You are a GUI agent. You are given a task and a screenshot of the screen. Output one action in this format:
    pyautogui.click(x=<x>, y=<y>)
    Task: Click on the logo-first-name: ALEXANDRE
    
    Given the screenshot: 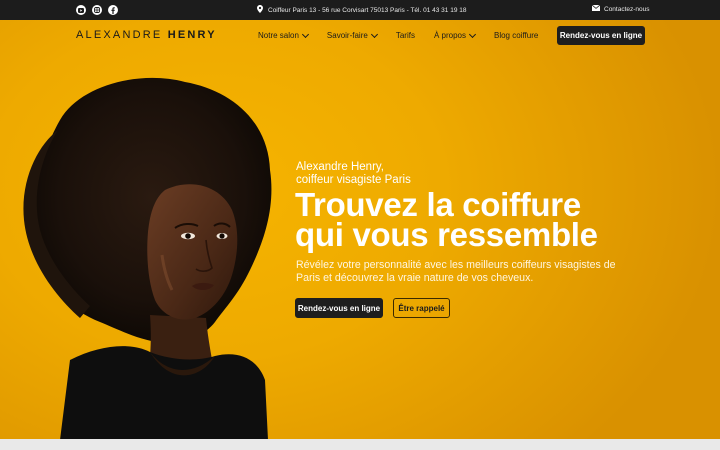 What is the action you would take?
    pyautogui.click(x=119, y=35)
    